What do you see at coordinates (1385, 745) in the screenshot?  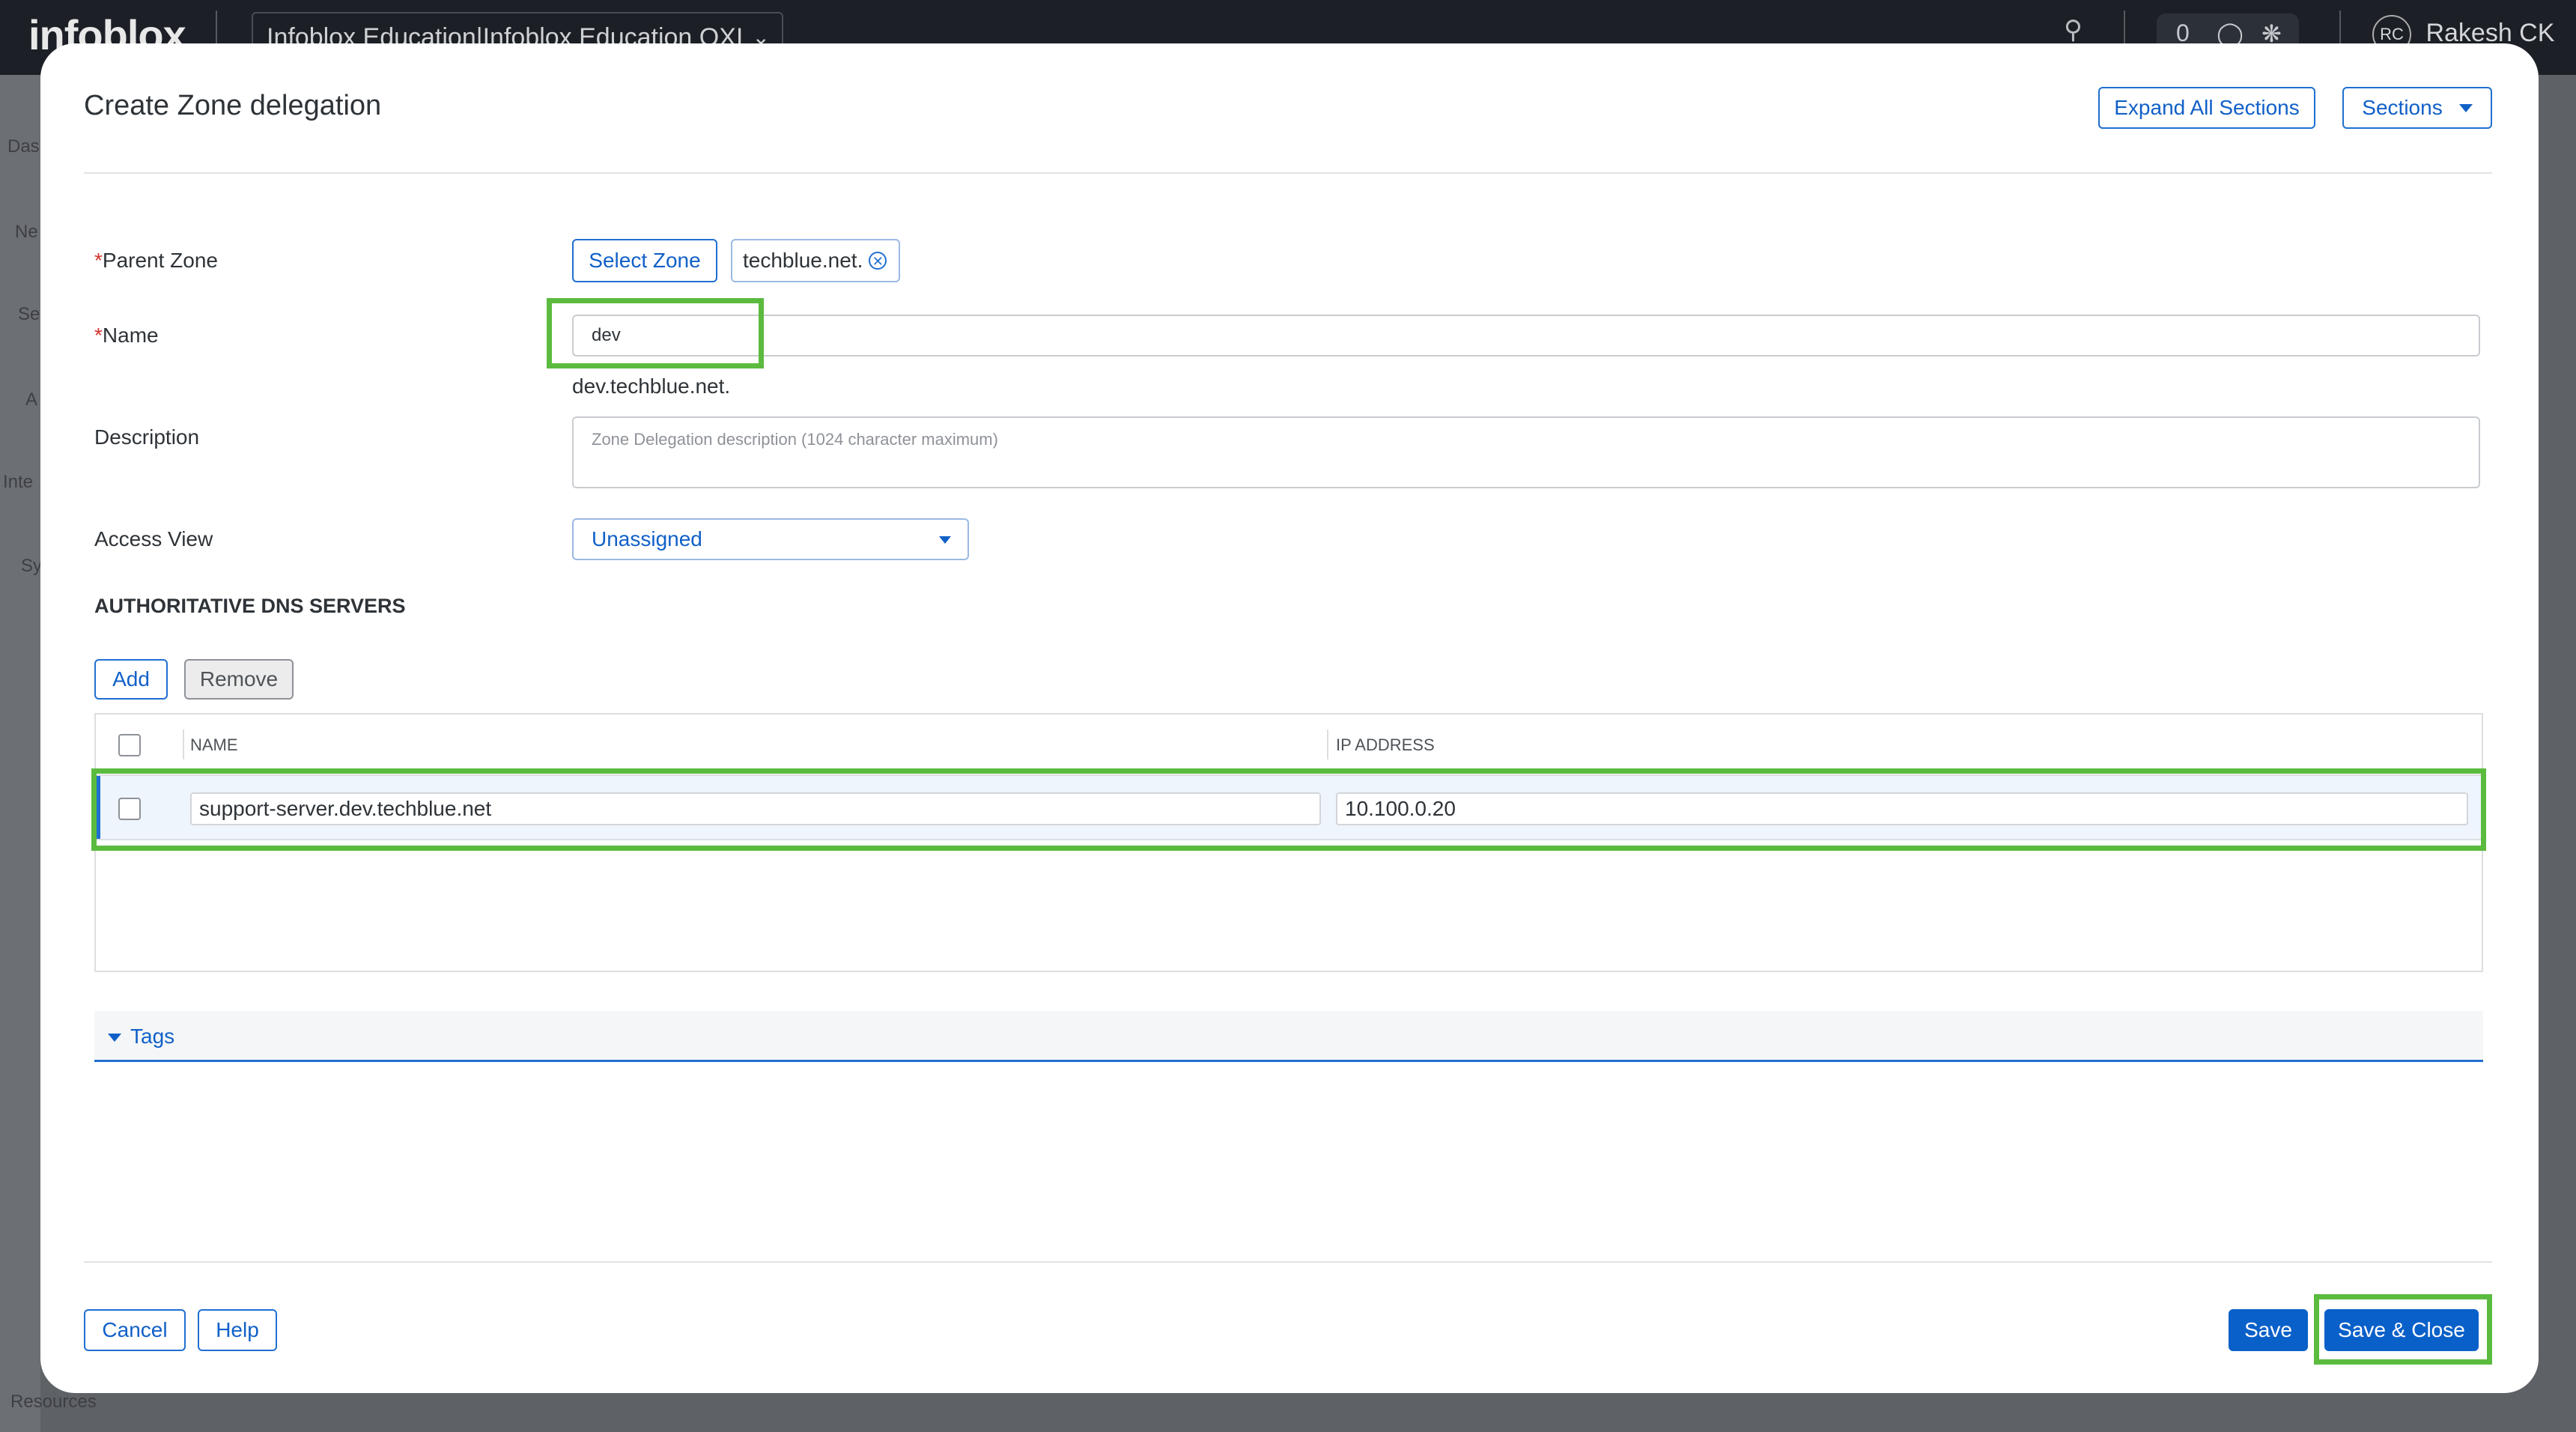 I see `column-header-ip-address: IP ADDRESS` at bounding box center [1385, 745].